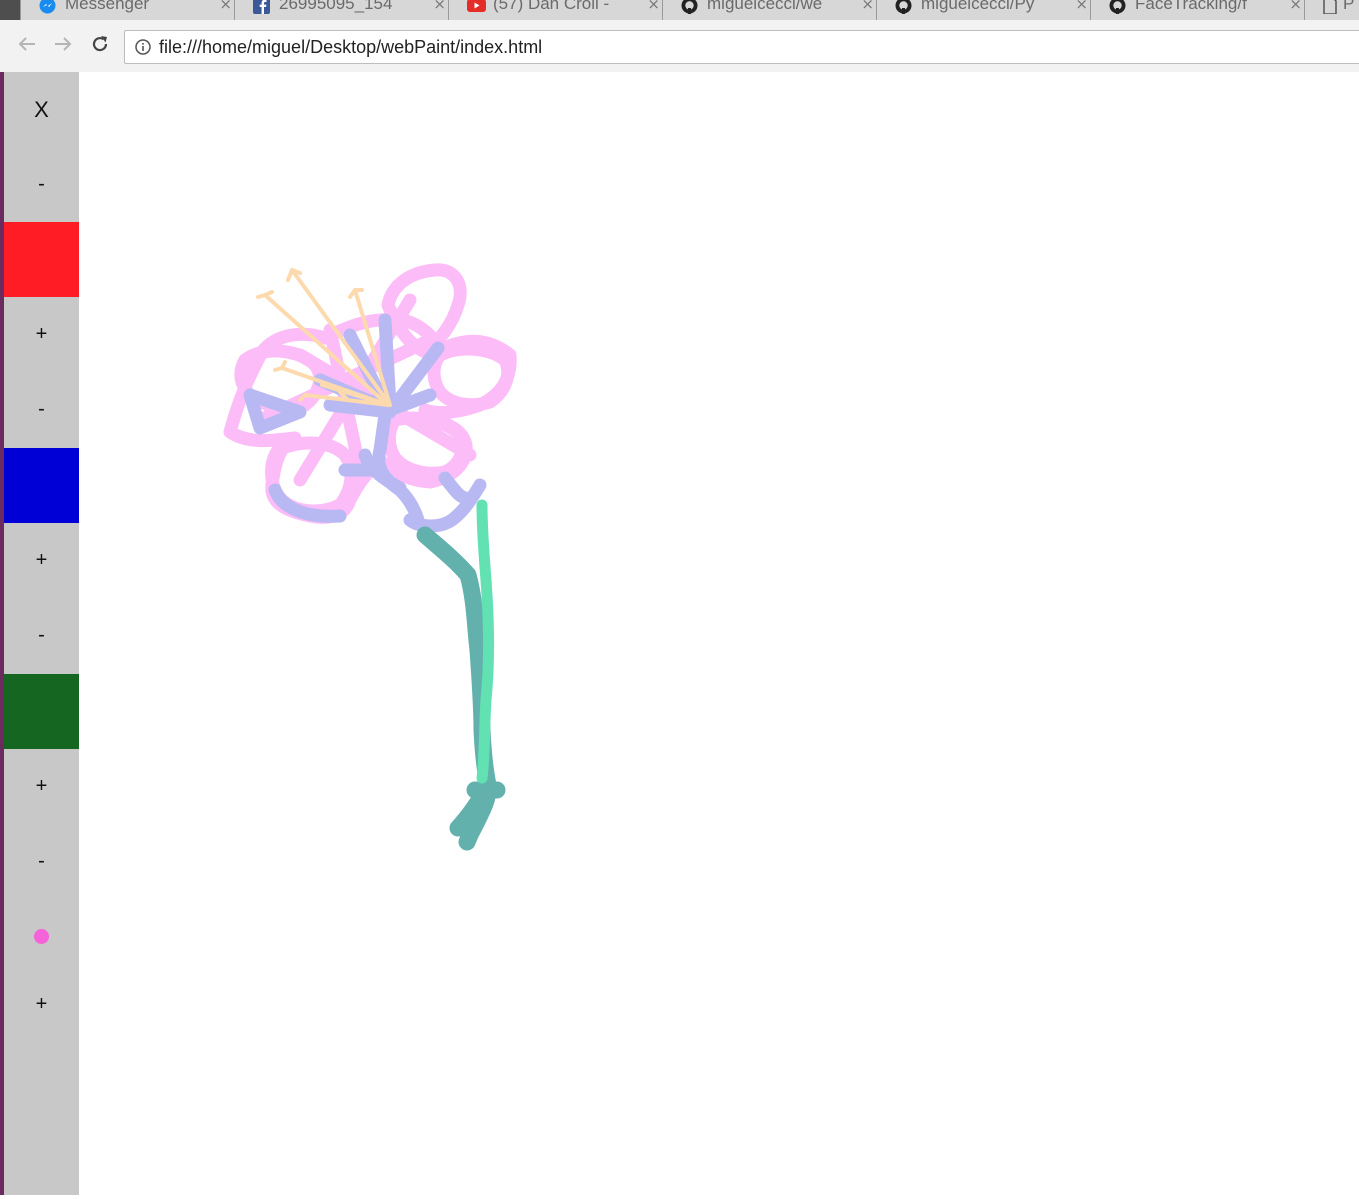  What do you see at coordinates (261, 7) in the screenshot?
I see `facebook-icon` at bounding box center [261, 7].